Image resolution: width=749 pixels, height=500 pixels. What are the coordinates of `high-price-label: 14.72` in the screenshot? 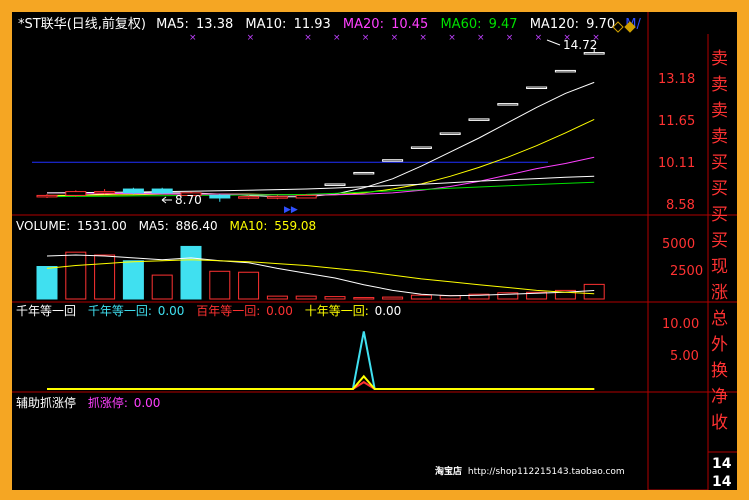 It's located at (580, 45).